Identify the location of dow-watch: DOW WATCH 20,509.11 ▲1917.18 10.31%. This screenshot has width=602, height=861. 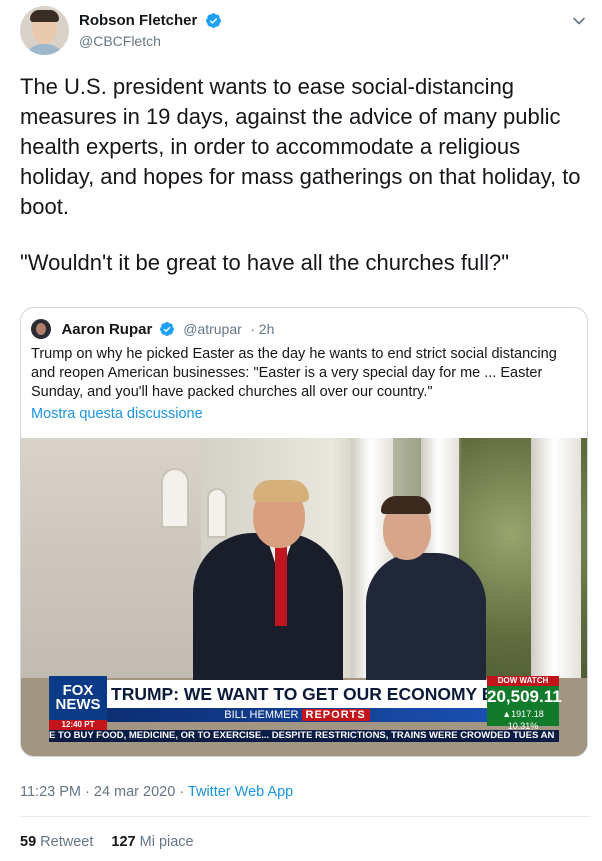
(524, 703).